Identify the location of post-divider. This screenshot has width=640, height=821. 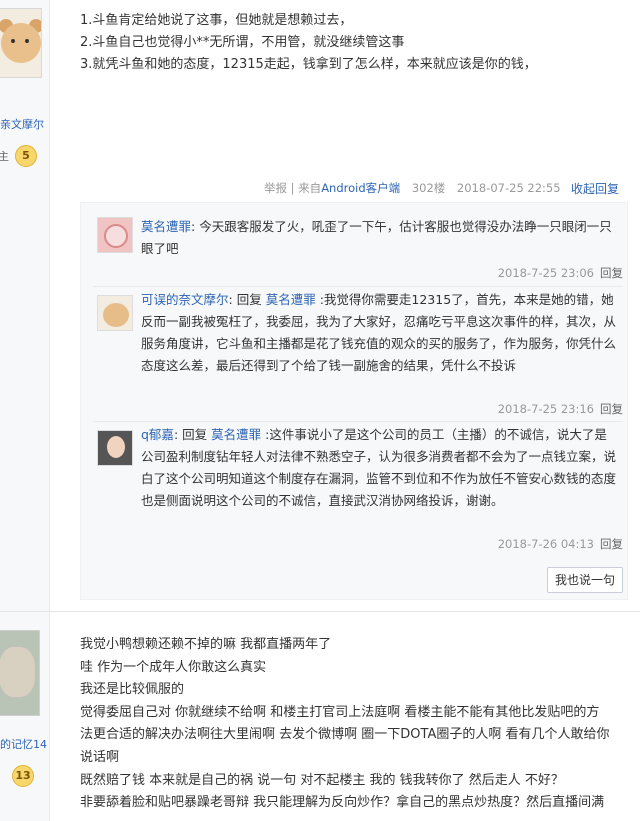
(320, 611).